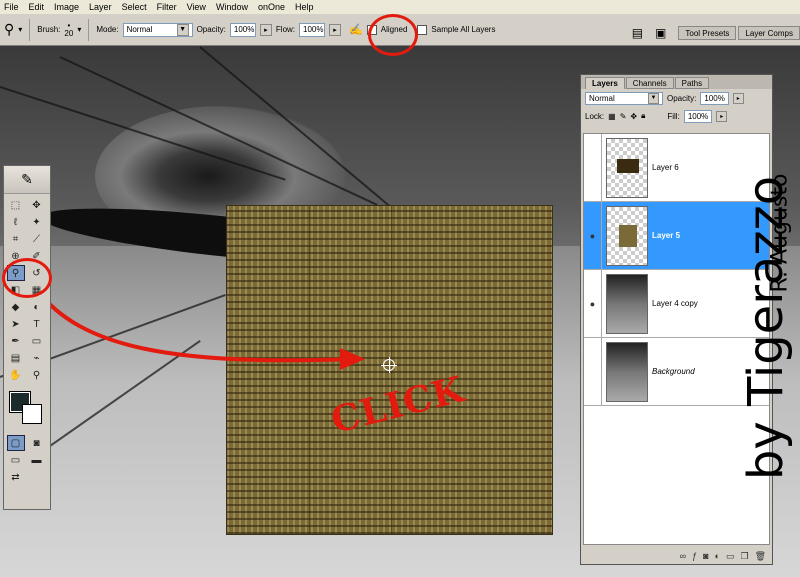 The height and width of the screenshot is (577, 800). I want to click on dodge-tool-icon: ◐, so click(37, 307).